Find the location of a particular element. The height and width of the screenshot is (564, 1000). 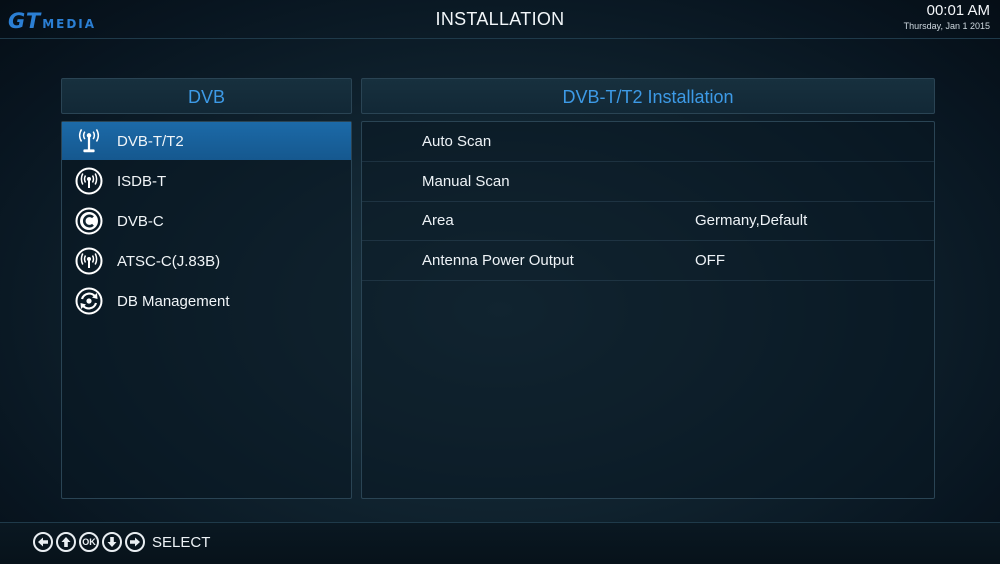

setting-antenna-power-output: Antenna Power Output OFF is located at coordinates (648, 261).